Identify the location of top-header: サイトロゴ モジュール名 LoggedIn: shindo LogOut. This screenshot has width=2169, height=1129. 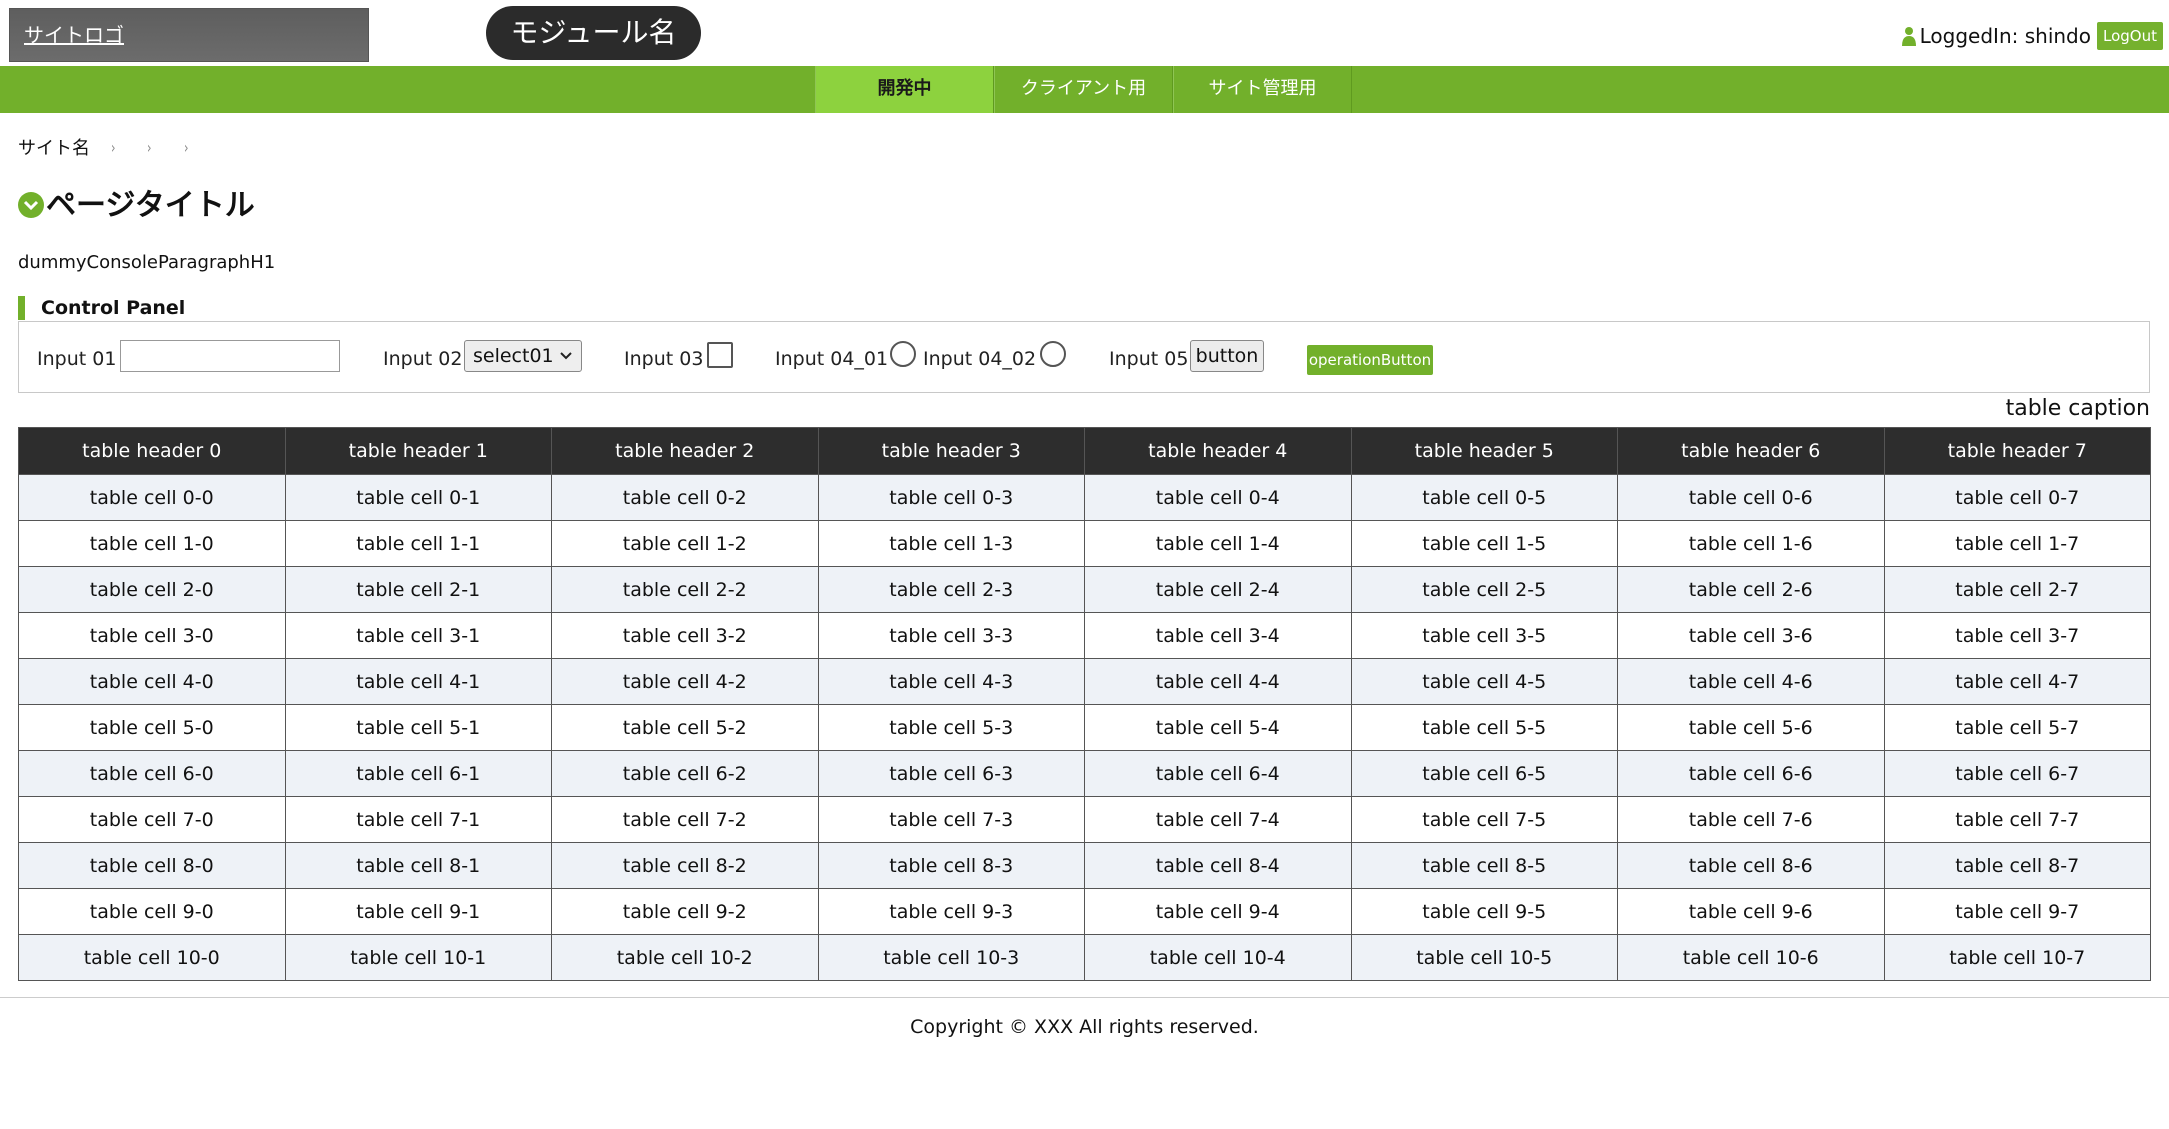
(1084, 33).